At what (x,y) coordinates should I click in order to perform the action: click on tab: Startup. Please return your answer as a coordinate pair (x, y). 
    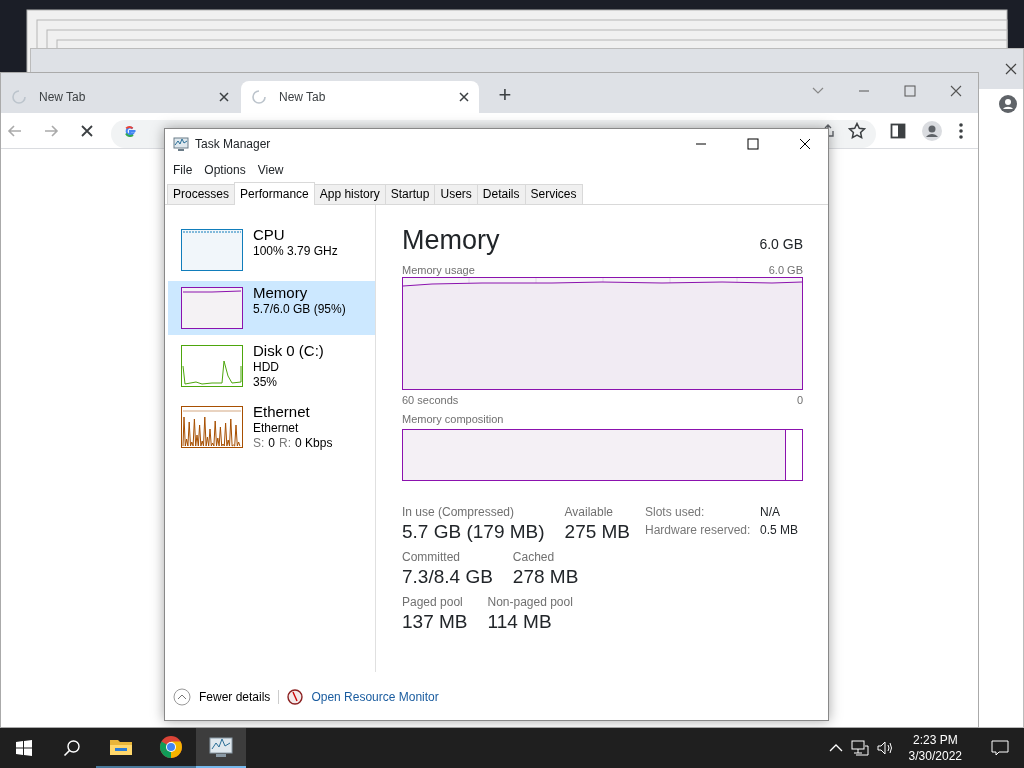
    Looking at the image, I should click on (410, 194).